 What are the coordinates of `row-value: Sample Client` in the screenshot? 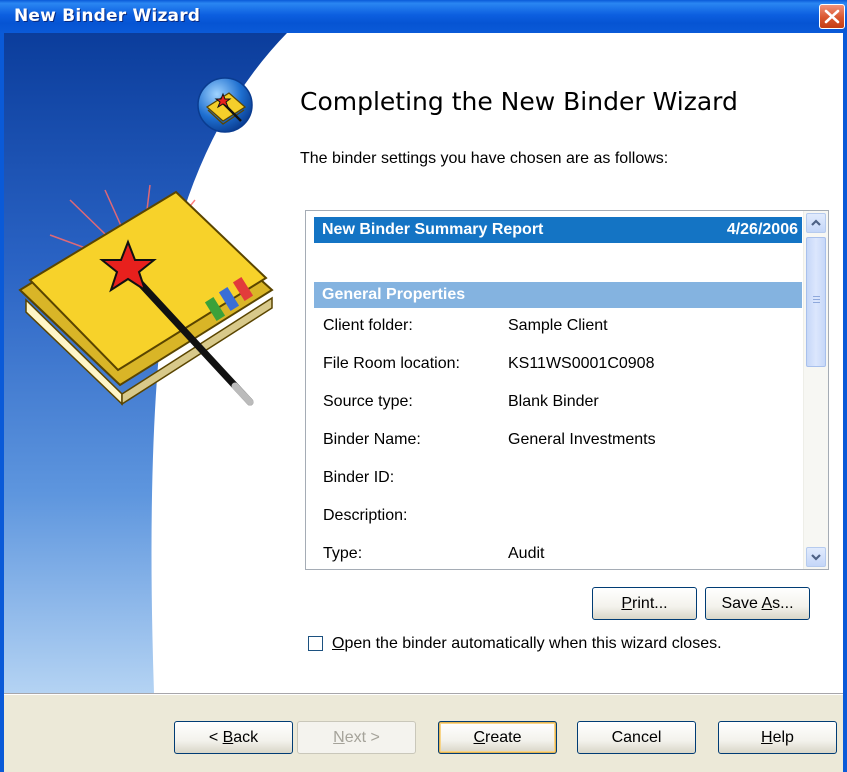 It's located at (558, 325).